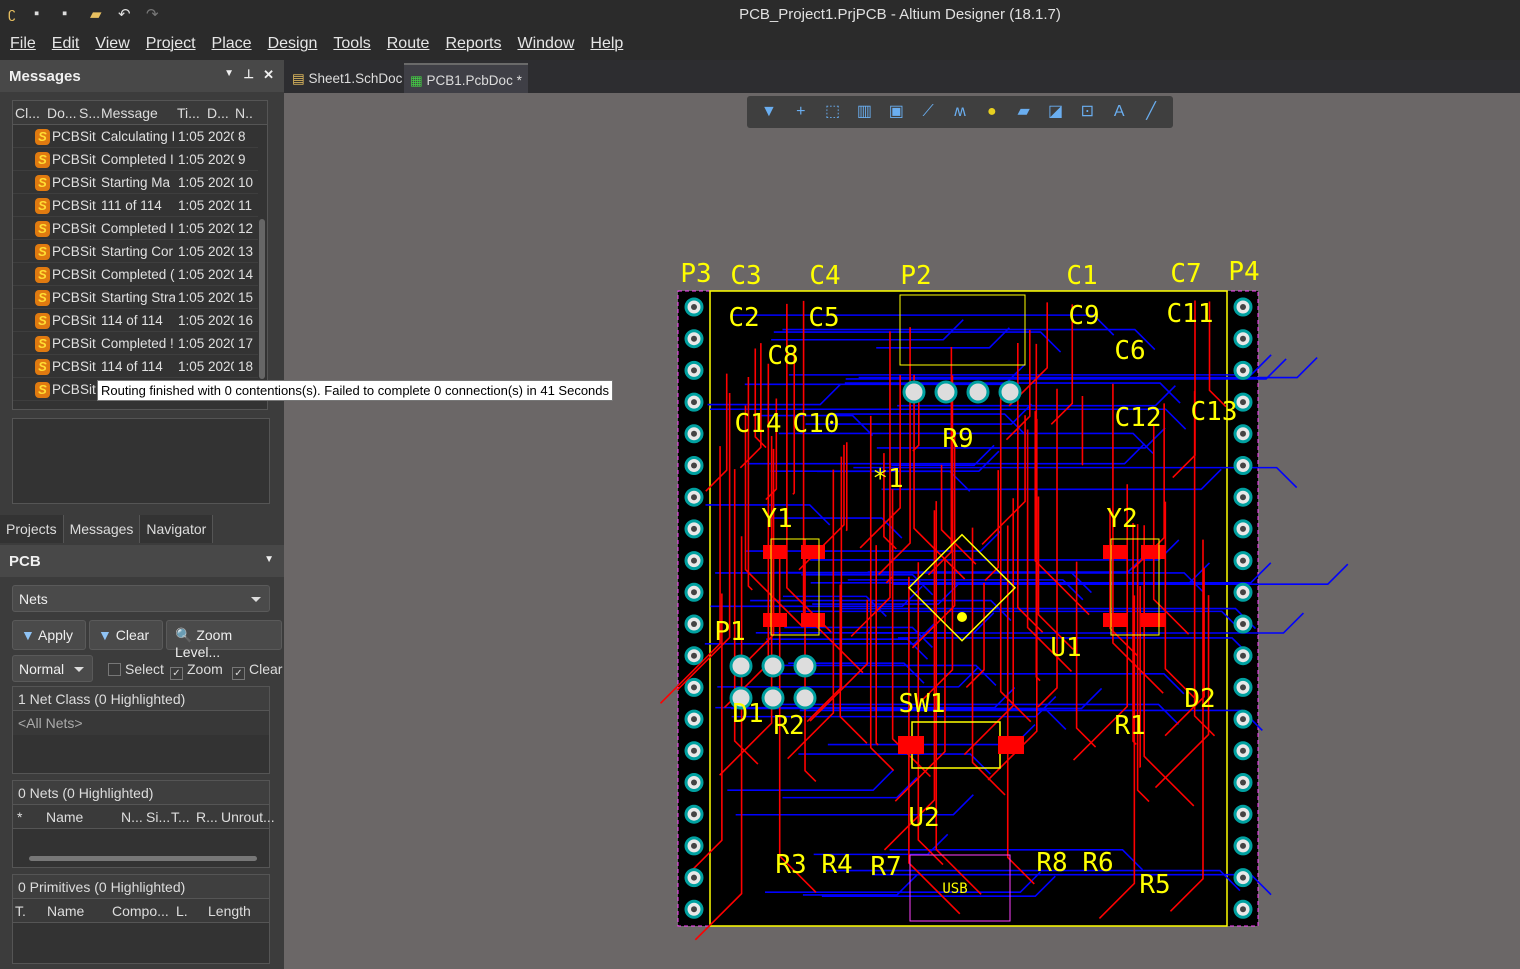  Describe the element at coordinates (1081, 276) in the screenshot. I see `designator-label: C1` at that location.